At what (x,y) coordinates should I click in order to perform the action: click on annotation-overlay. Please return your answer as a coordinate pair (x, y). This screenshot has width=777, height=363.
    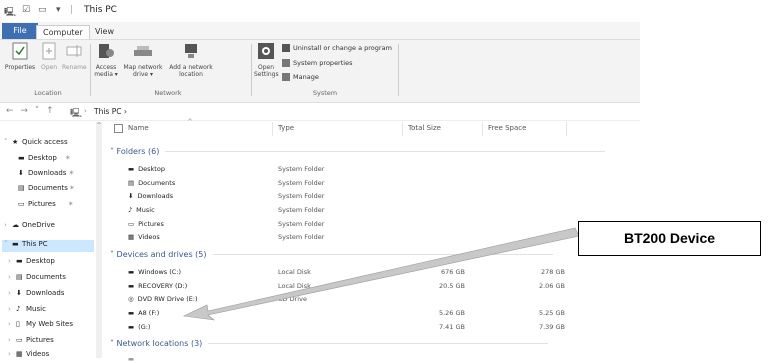
    Looking at the image, I should click on (381, 274).